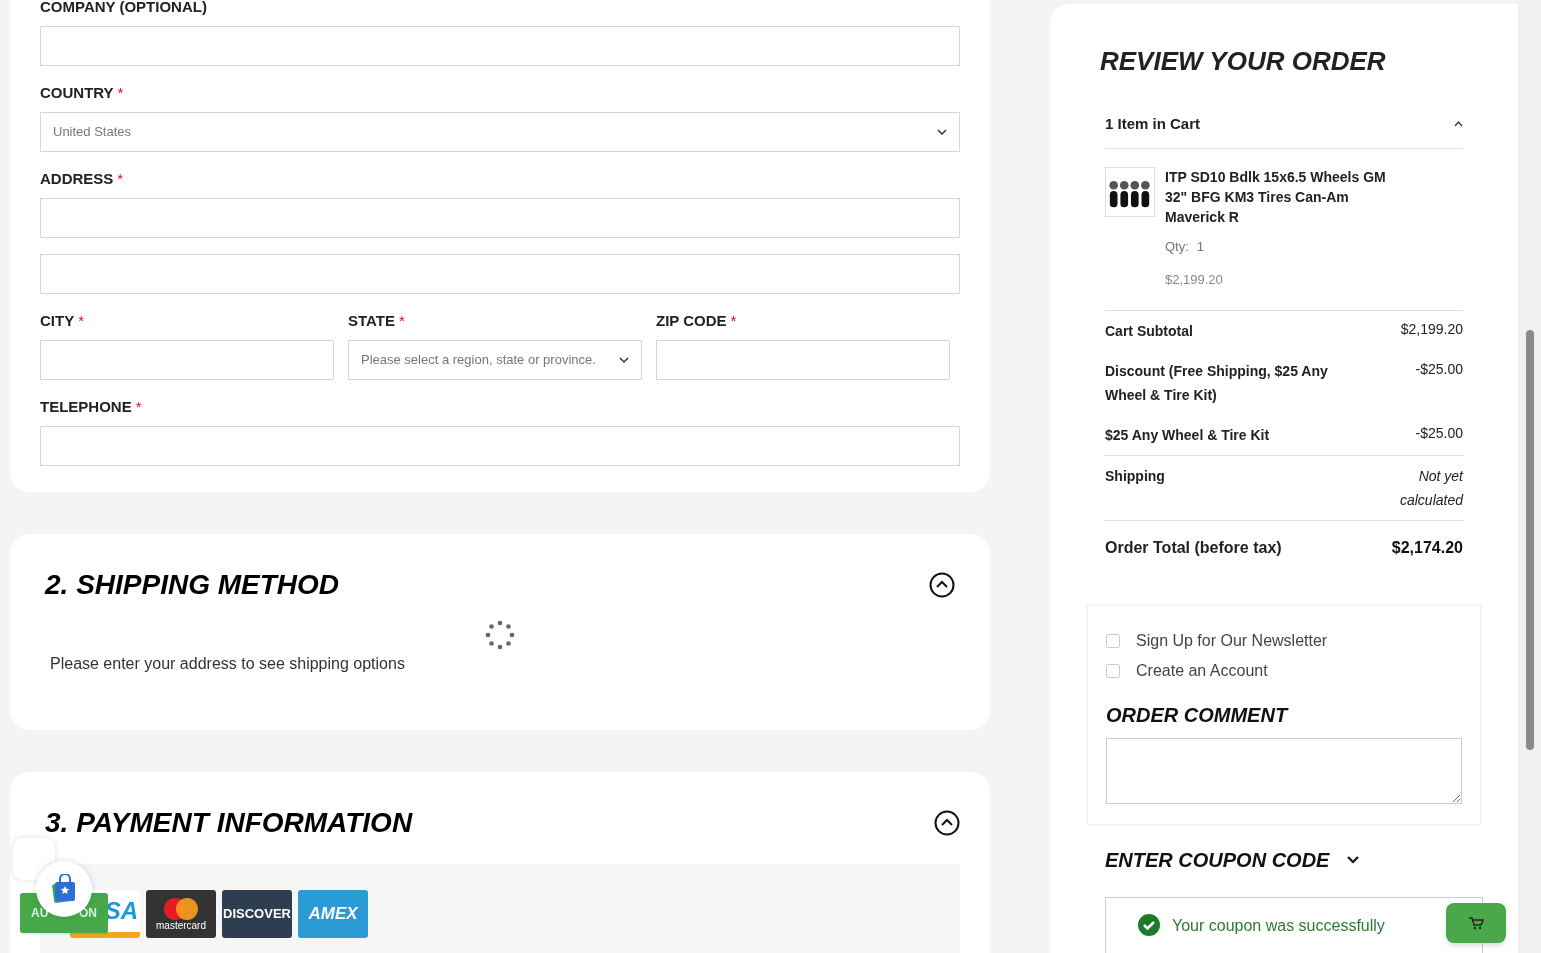 This screenshot has height=953, width=1541. I want to click on amex-logo: AMEX, so click(333, 914).